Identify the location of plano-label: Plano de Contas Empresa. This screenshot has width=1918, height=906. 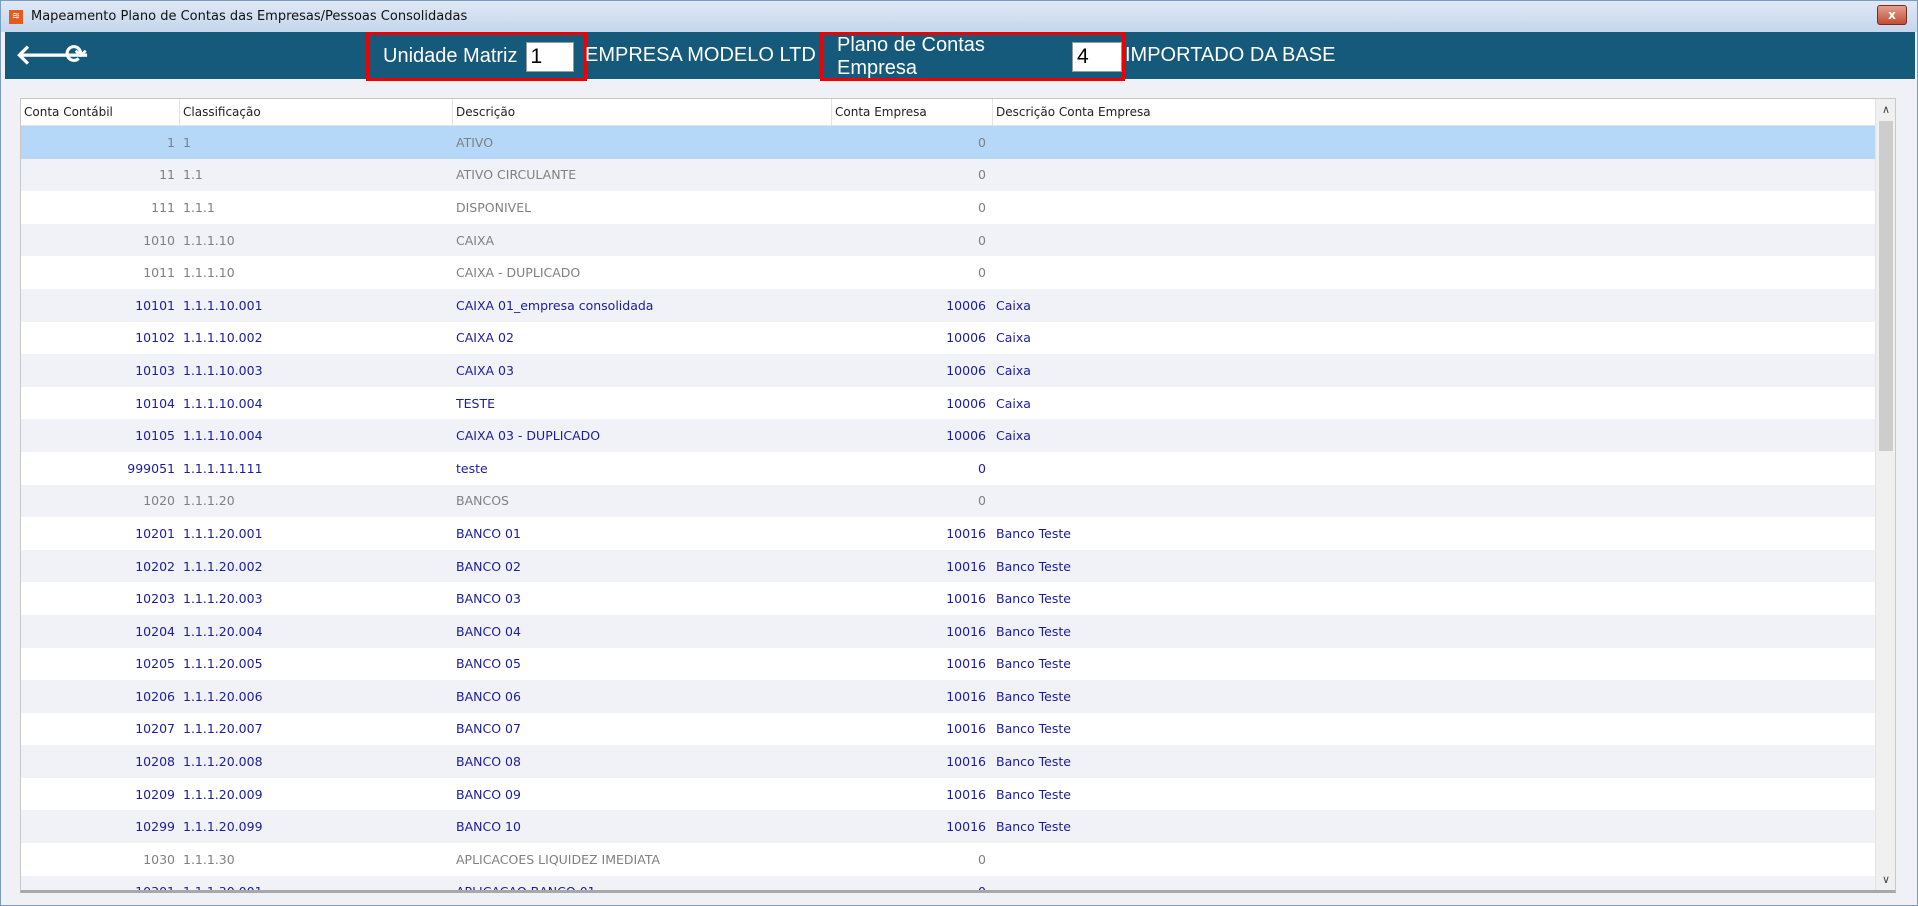
(911, 56).